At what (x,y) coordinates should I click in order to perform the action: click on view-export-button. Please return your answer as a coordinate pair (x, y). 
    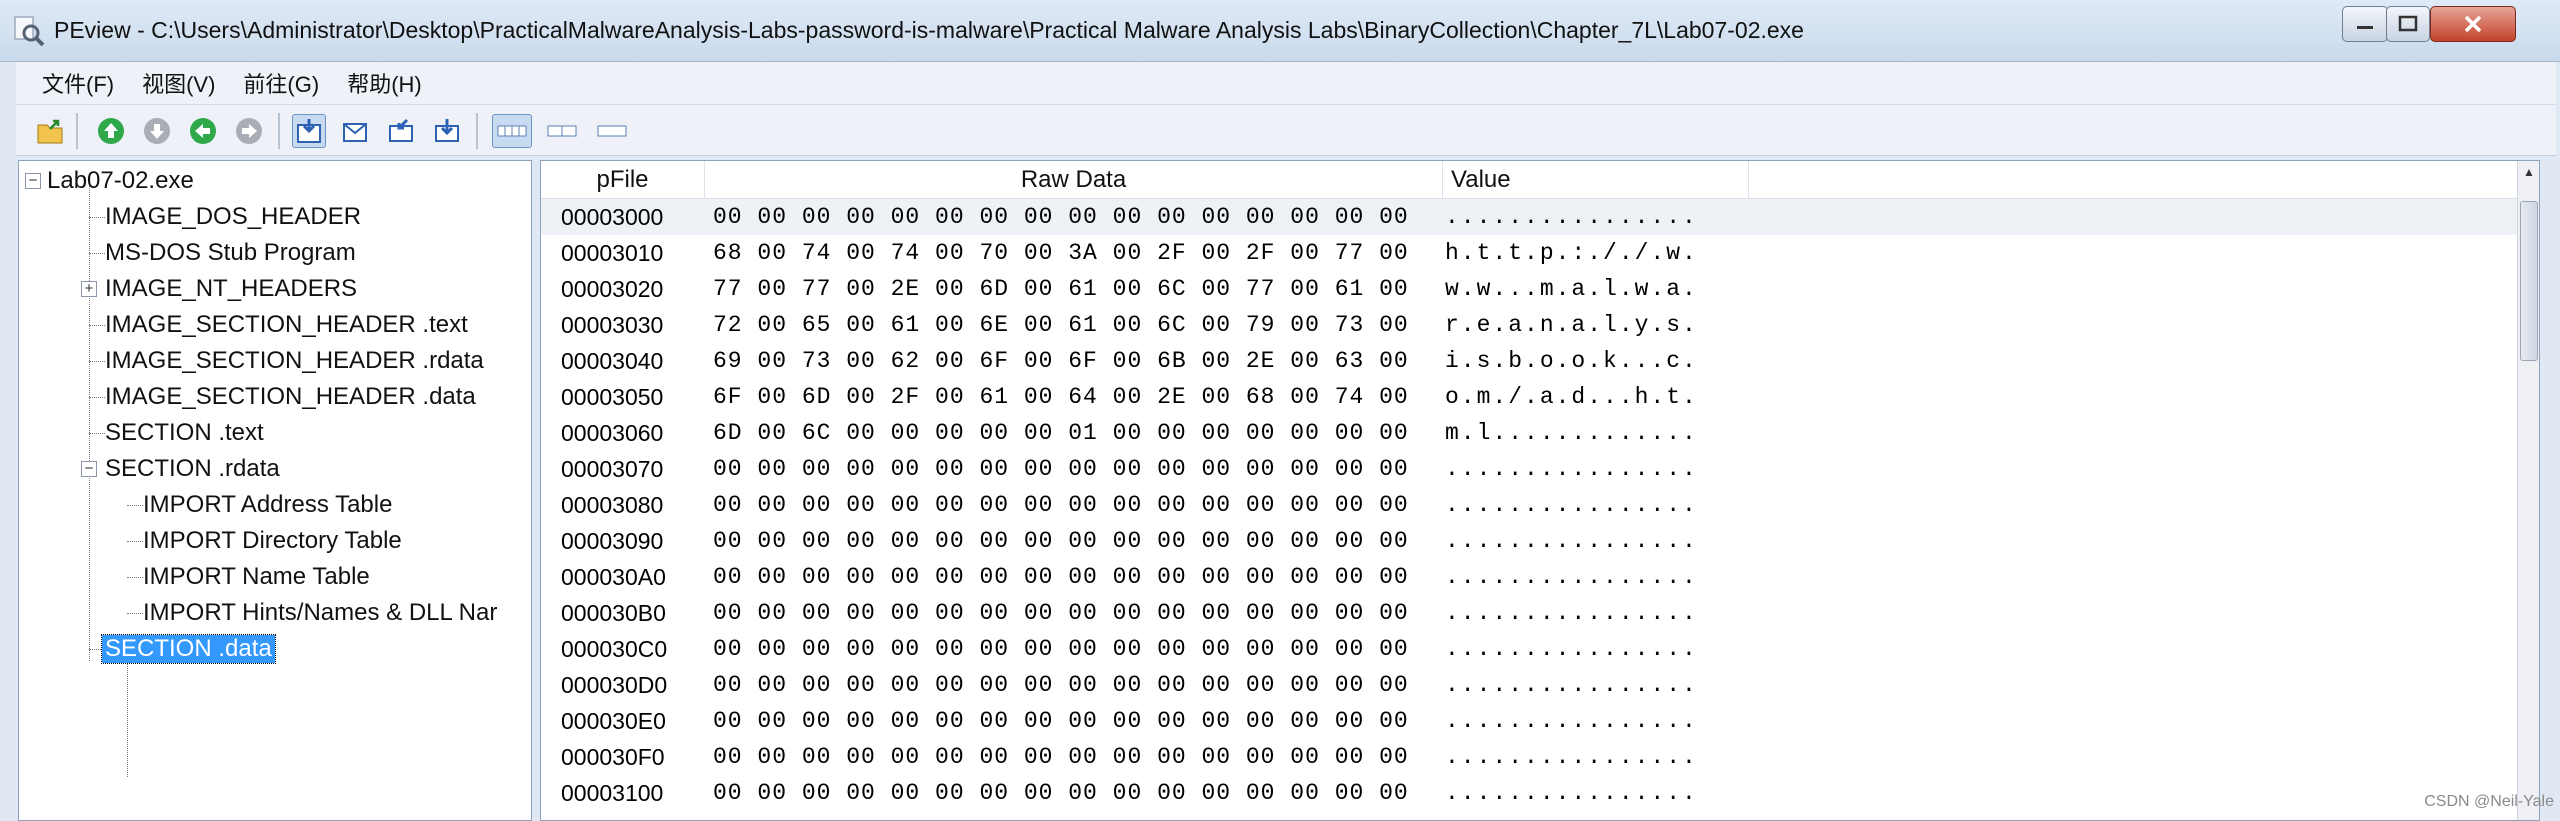
    Looking at the image, I should click on (447, 131).